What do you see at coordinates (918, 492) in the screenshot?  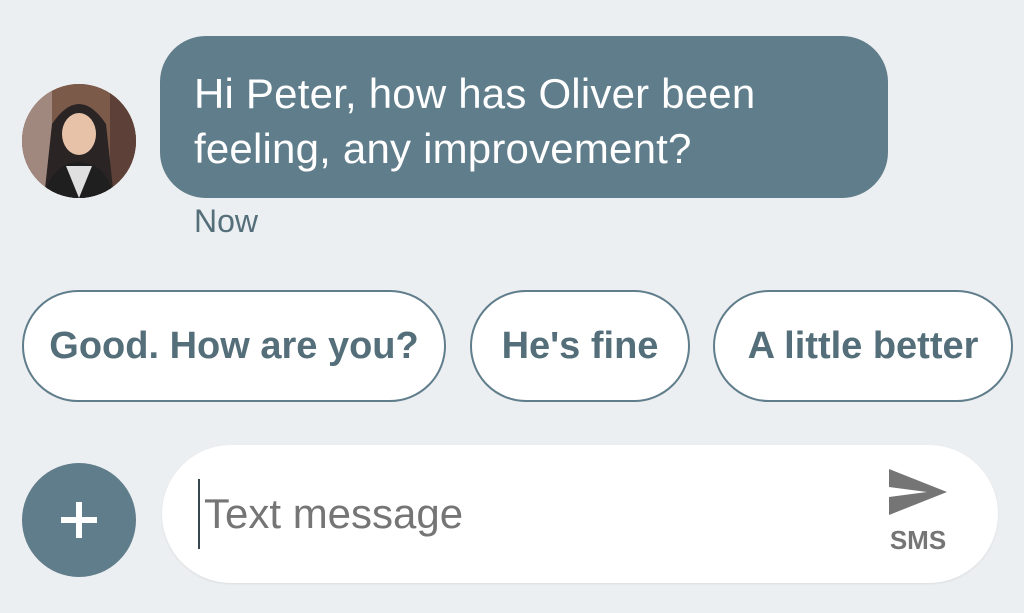 I see `send-icon` at bounding box center [918, 492].